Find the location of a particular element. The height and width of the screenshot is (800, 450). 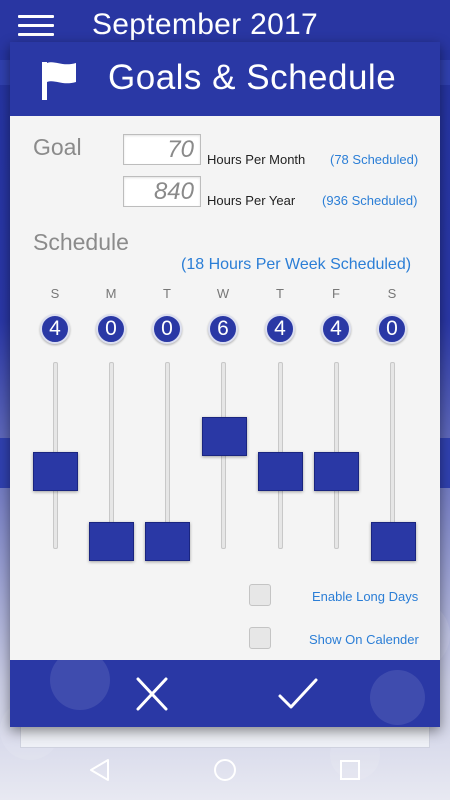

system-nav-bar is located at coordinates (225, 770).